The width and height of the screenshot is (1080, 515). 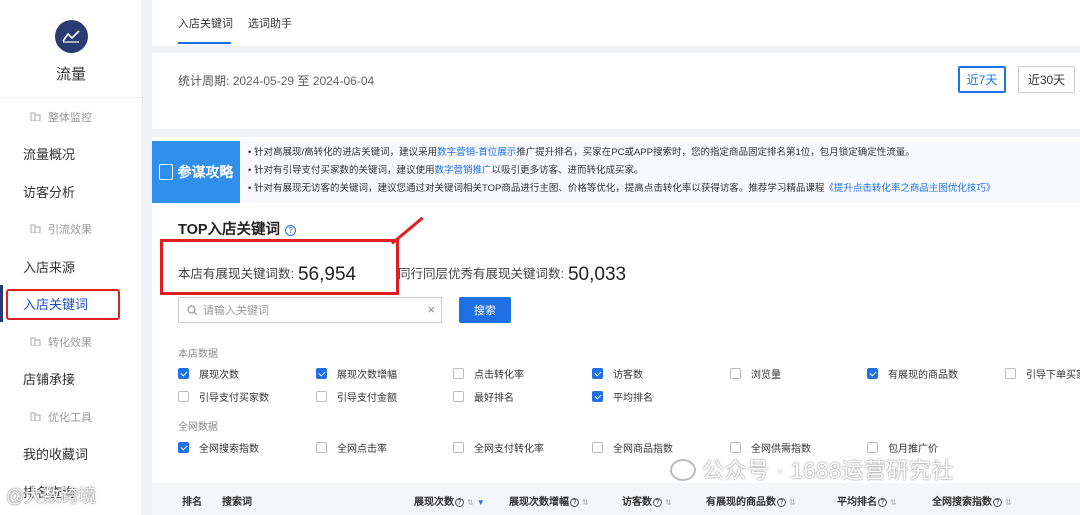 I want to click on tab-keyword-assistant: 选词助手, so click(x=270, y=23).